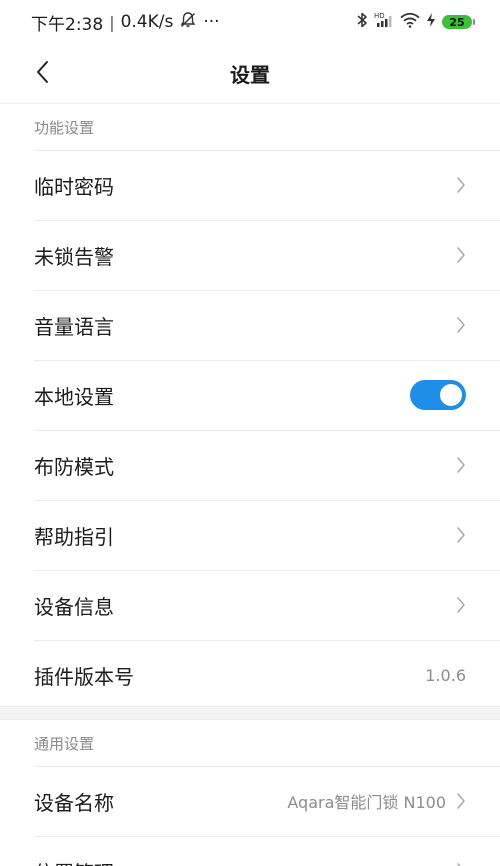 The height and width of the screenshot is (866, 500). What do you see at coordinates (250, 675) in the screenshot?
I see `list-item-plugin-version: 插件版本号 1.0.6` at bounding box center [250, 675].